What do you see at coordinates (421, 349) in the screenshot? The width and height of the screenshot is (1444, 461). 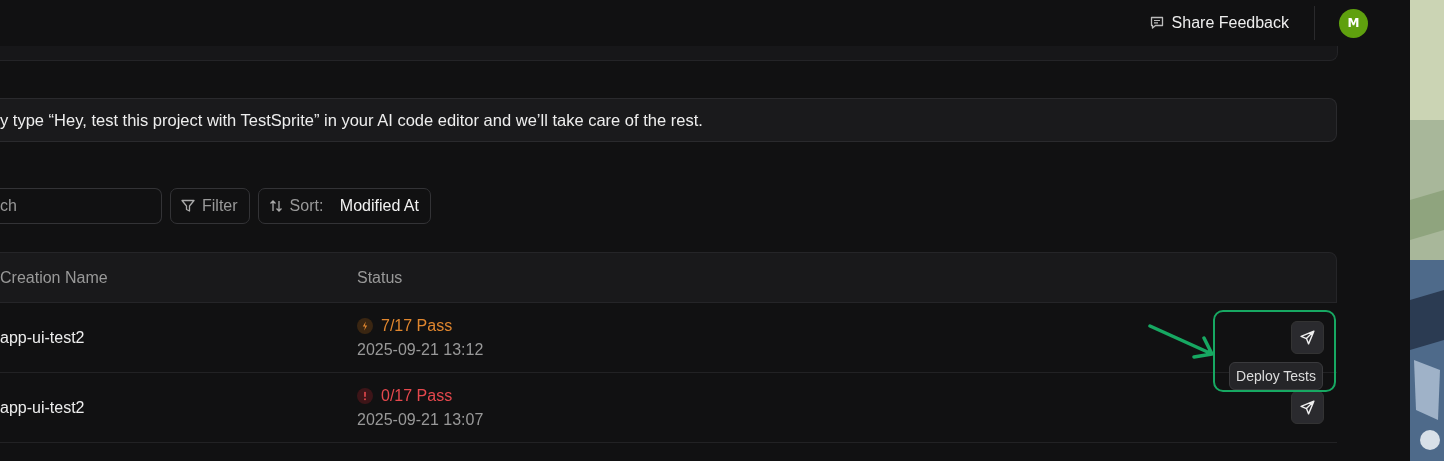 I see `table-cell-text: 2025-09-21 13:12` at bounding box center [421, 349].